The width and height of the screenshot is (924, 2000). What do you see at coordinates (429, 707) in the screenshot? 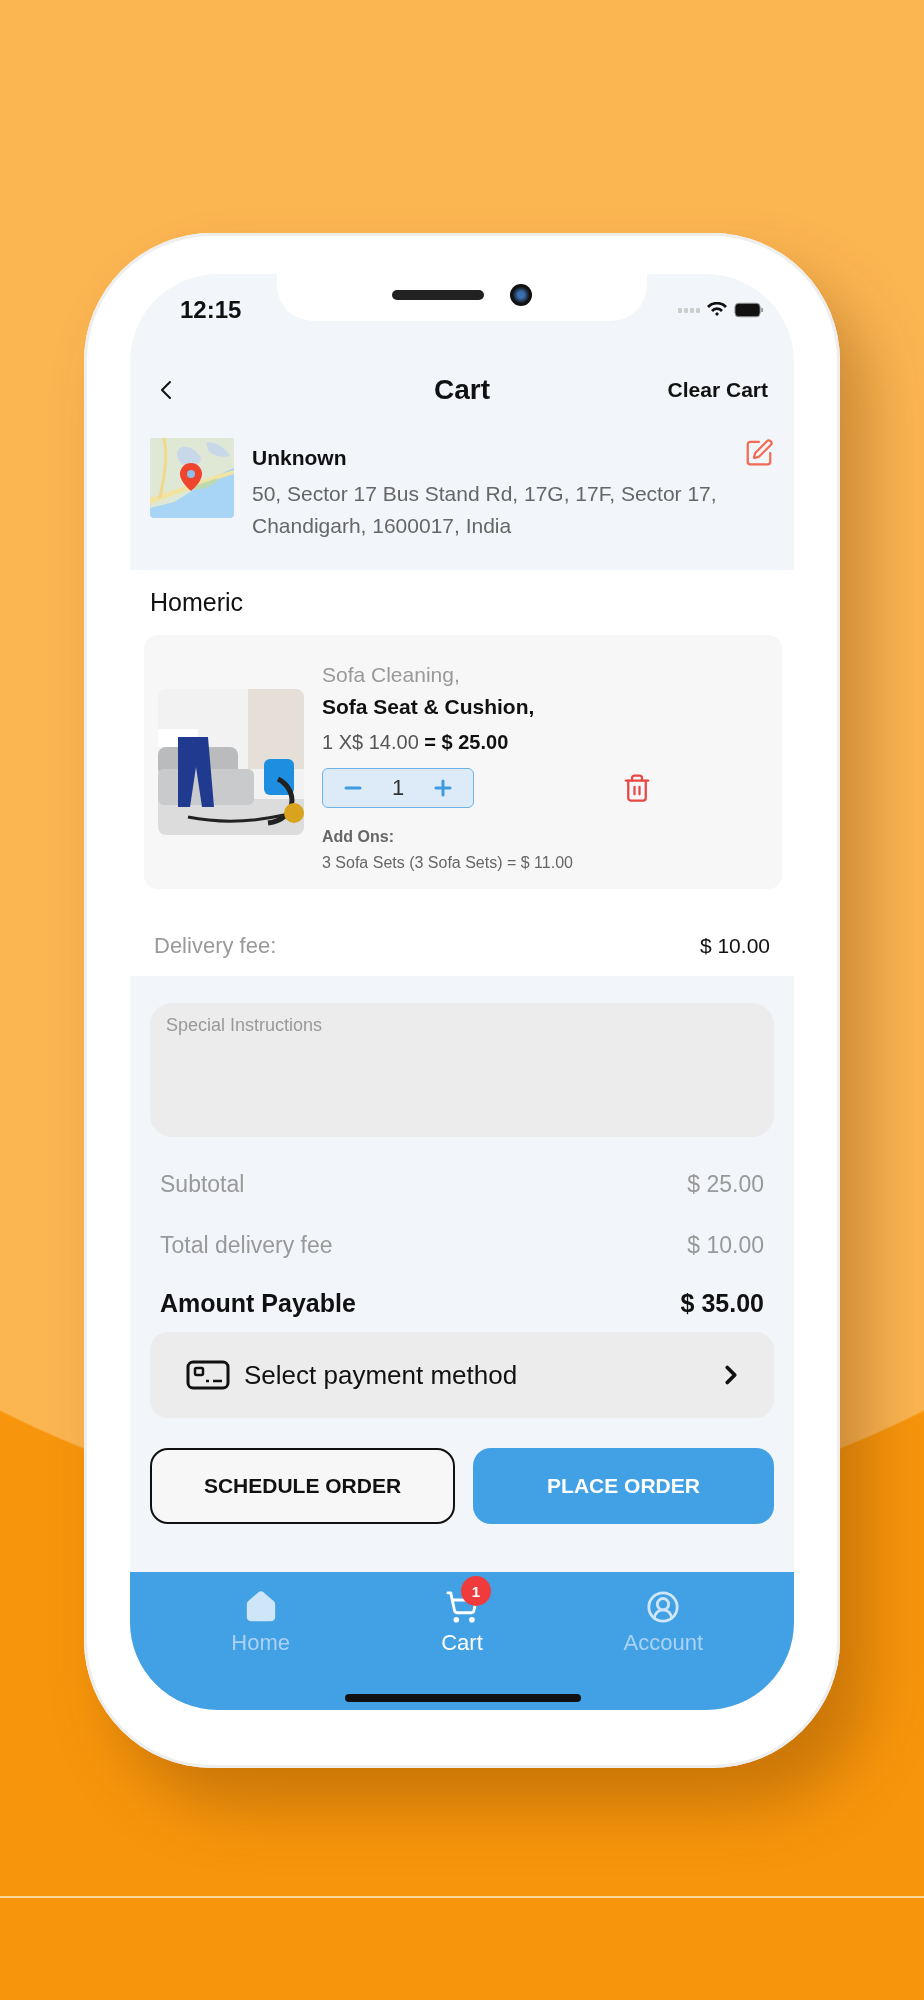
I see `item-name: Sofa Seat & Cushion,` at bounding box center [429, 707].